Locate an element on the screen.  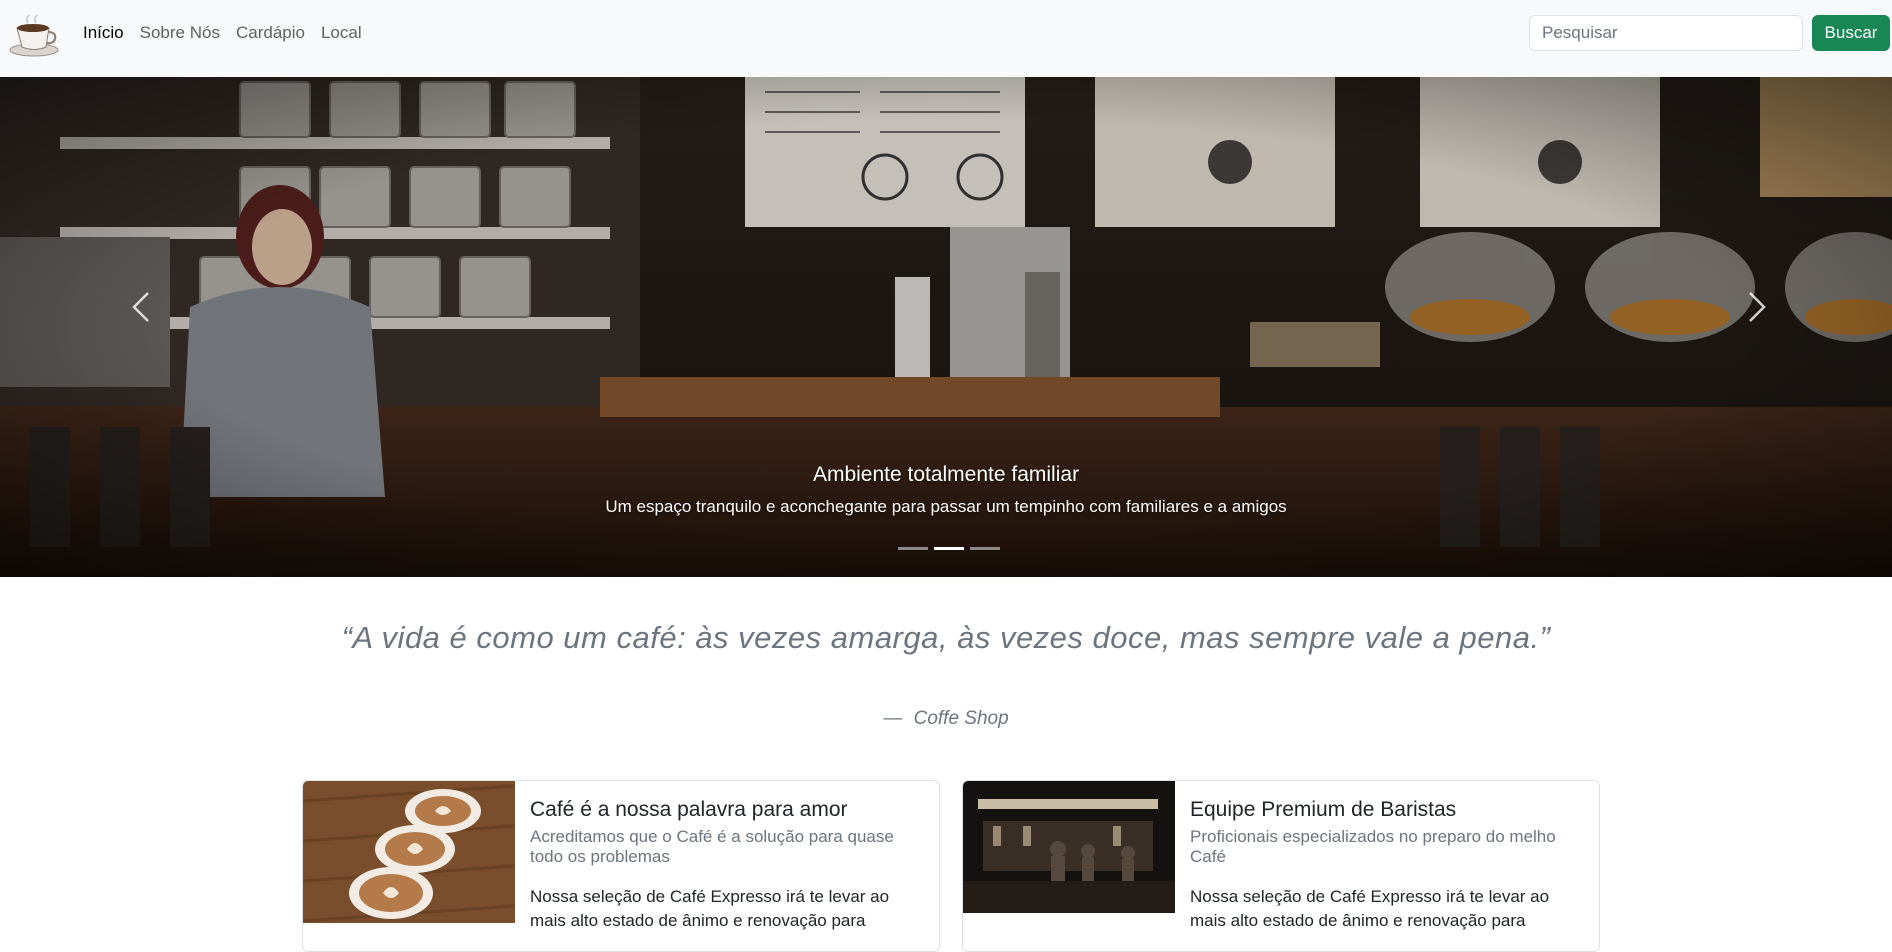
nav-link-inicio: Início is located at coordinates (103, 33).